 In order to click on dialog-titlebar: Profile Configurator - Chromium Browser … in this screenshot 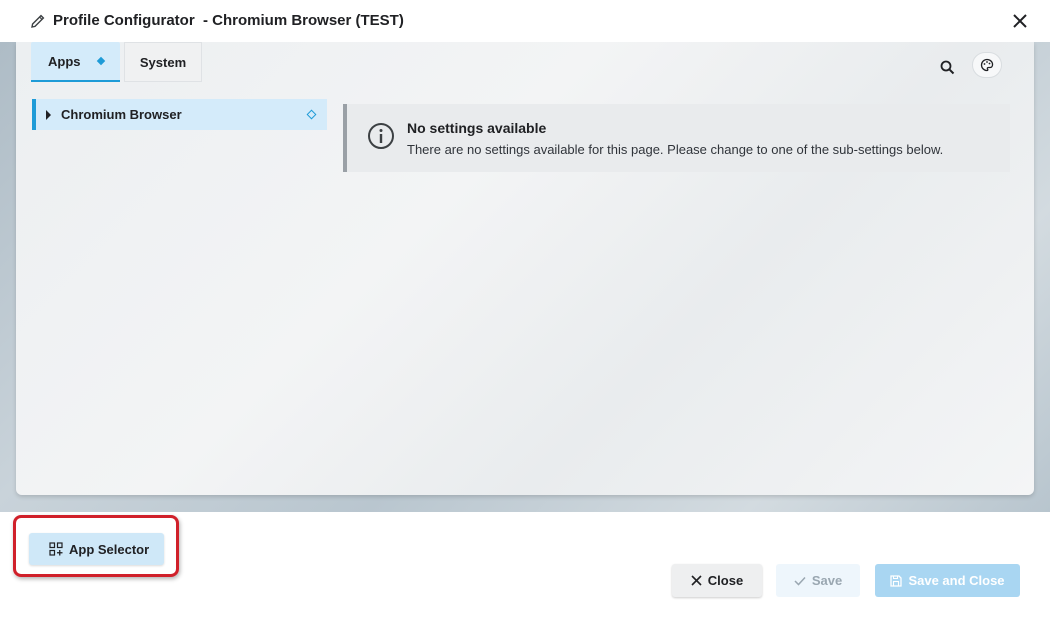, I will do `click(525, 21)`.